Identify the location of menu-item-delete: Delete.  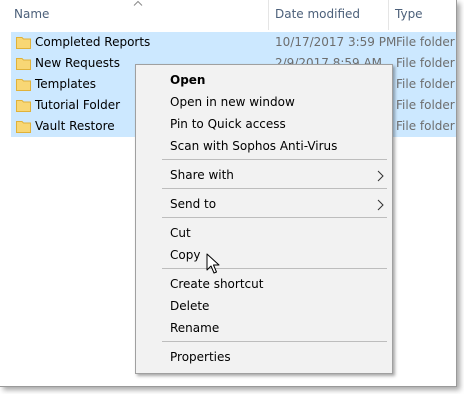
(264, 307).